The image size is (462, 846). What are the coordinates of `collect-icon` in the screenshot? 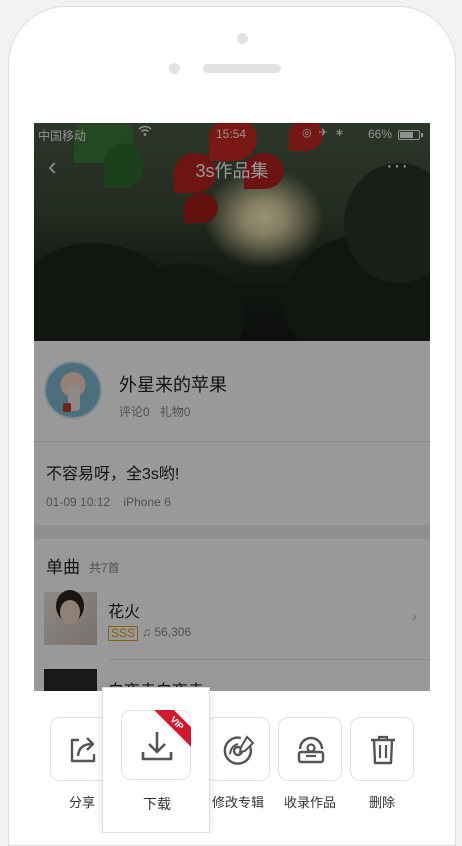 It's located at (311, 750).